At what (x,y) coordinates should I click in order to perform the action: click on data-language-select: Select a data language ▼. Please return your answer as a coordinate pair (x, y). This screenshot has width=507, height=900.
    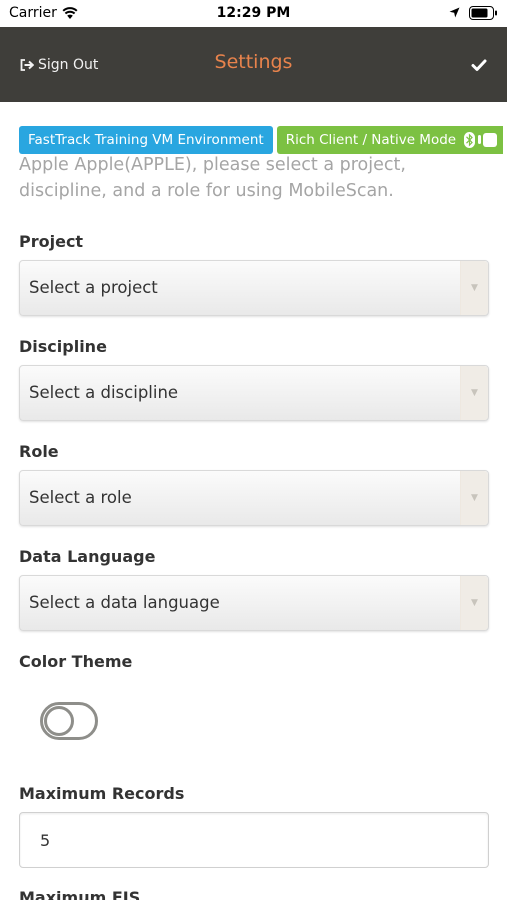
    Looking at the image, I should click on (254, 603).